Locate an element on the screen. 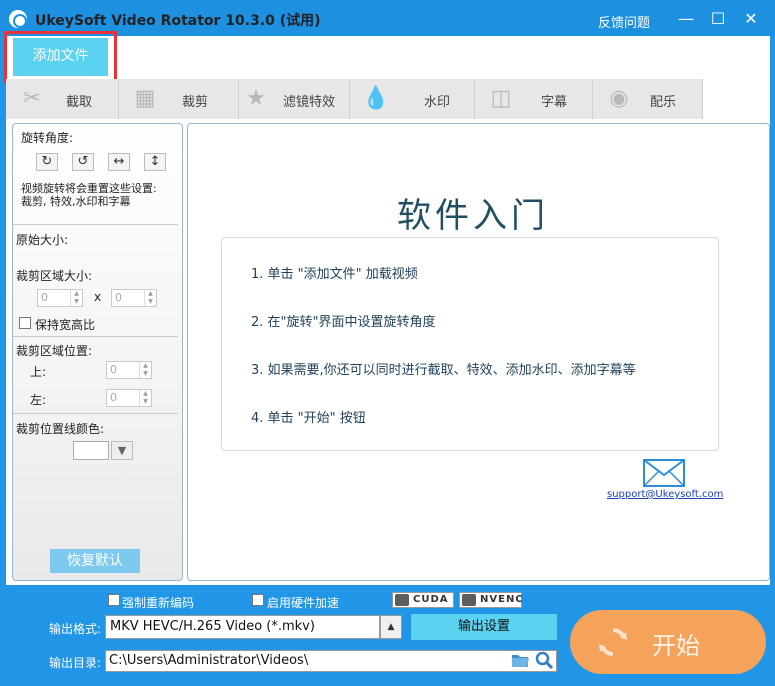 The height and width of the screenshot is (686, 775). tab-label: 水印 is located at coordinates (437, 102).